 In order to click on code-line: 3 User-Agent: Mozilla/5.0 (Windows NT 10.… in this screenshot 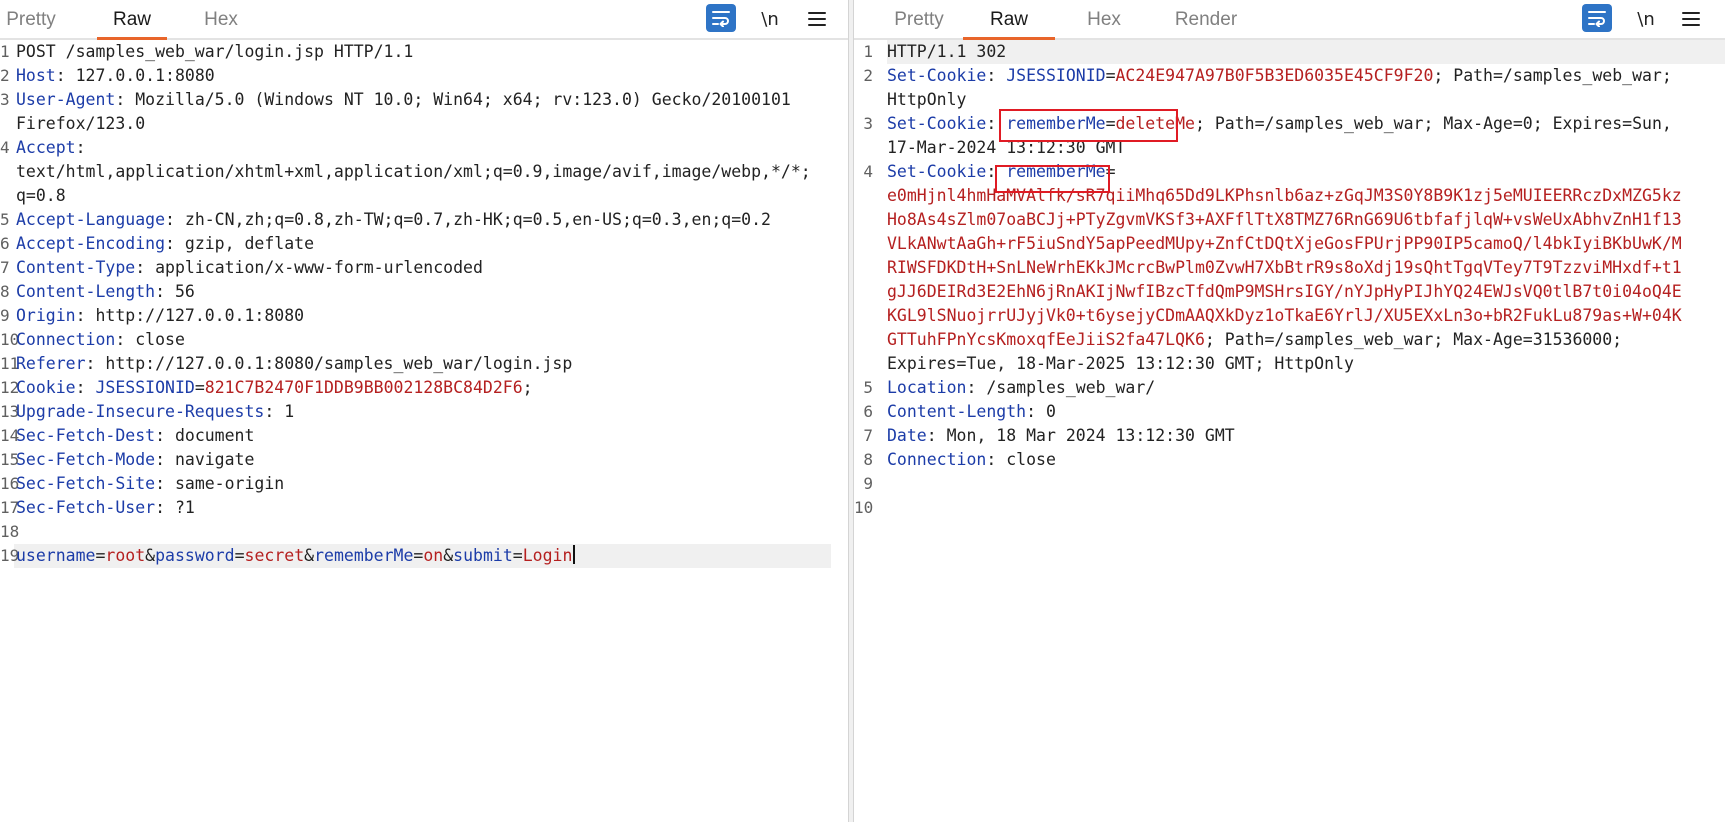, I will do `click(424, 100)`.